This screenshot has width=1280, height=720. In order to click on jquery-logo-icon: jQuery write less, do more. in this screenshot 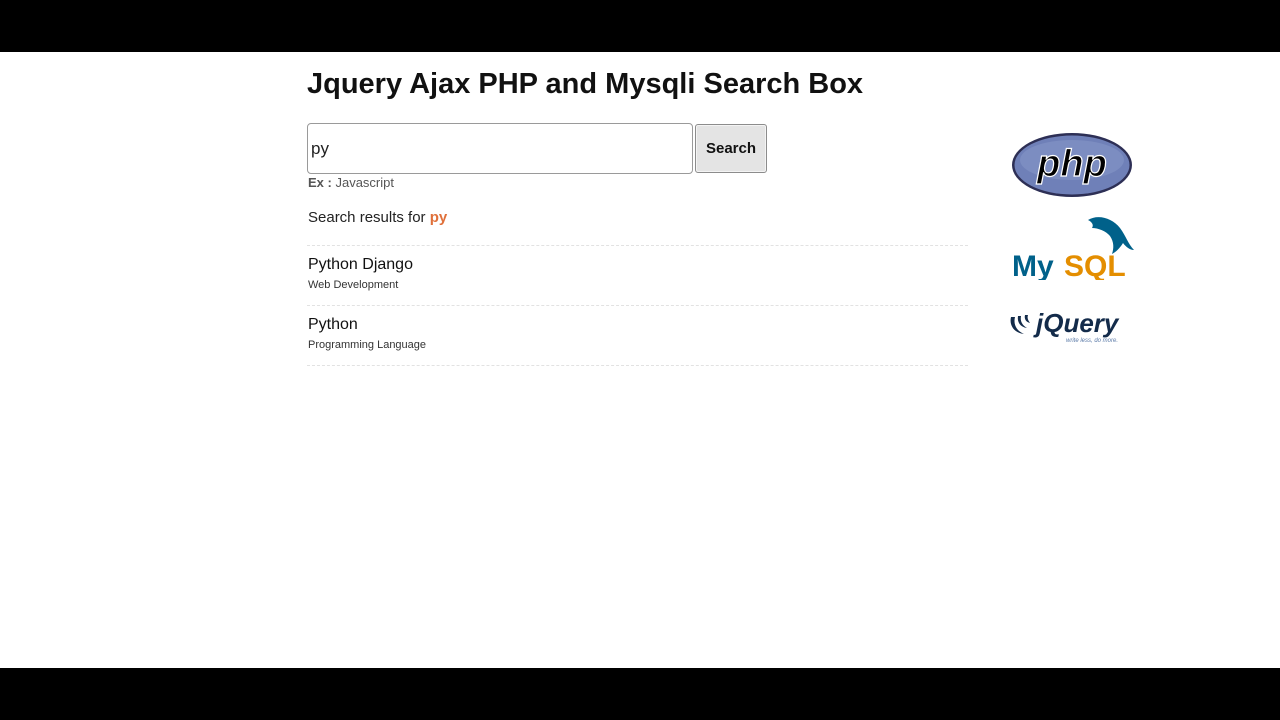, I will do `click(1065, 326)`.